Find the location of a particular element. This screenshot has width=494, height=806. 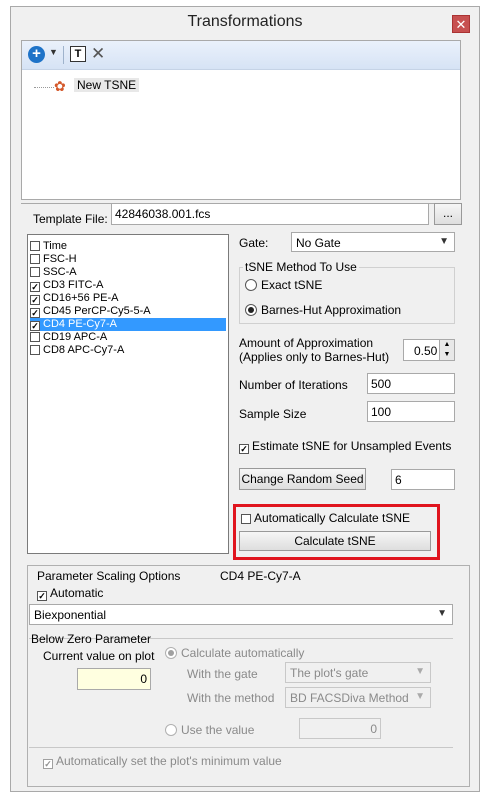

gate-label: Gate: is located at coordinates (254, 243).